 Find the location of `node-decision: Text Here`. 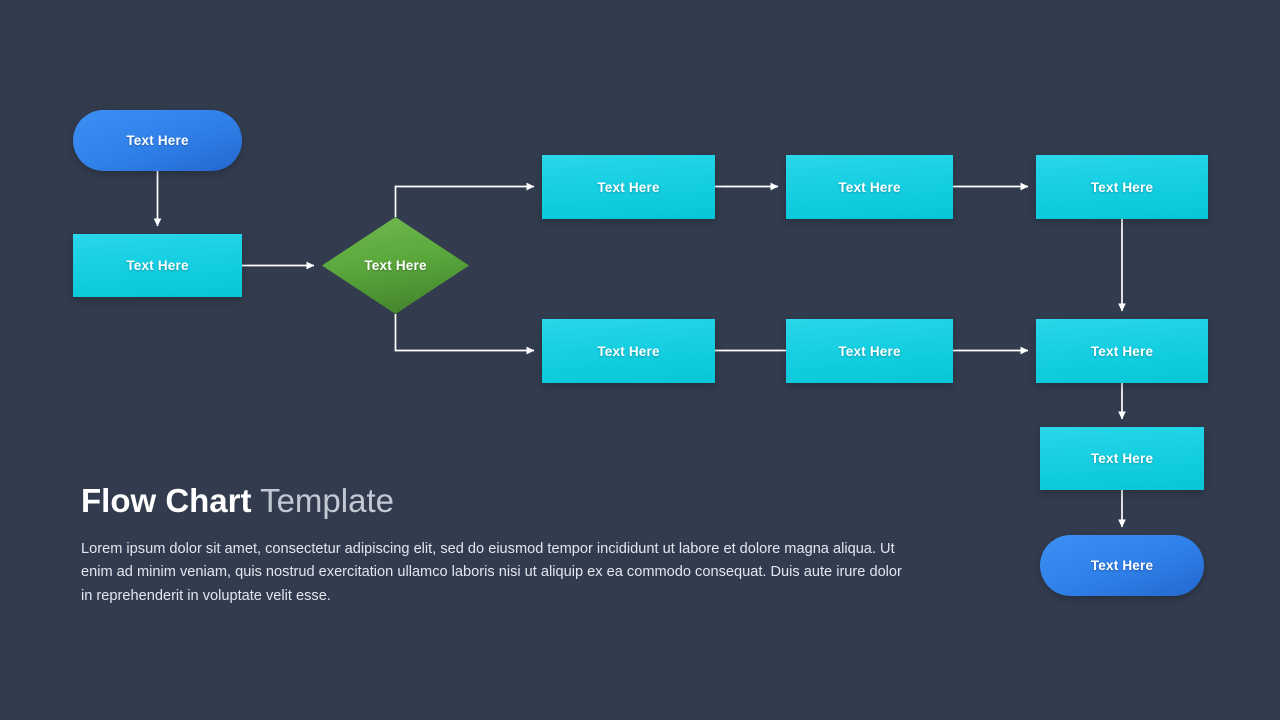

node-decision: Text Here is located at coordinates (395, 265).